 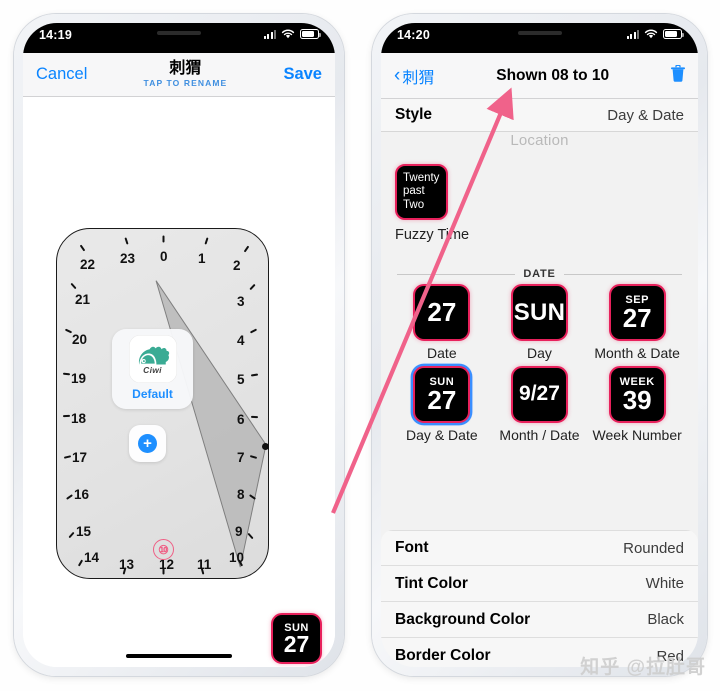 I want to click on style-row-label: Style, so click(x=414, y=114).